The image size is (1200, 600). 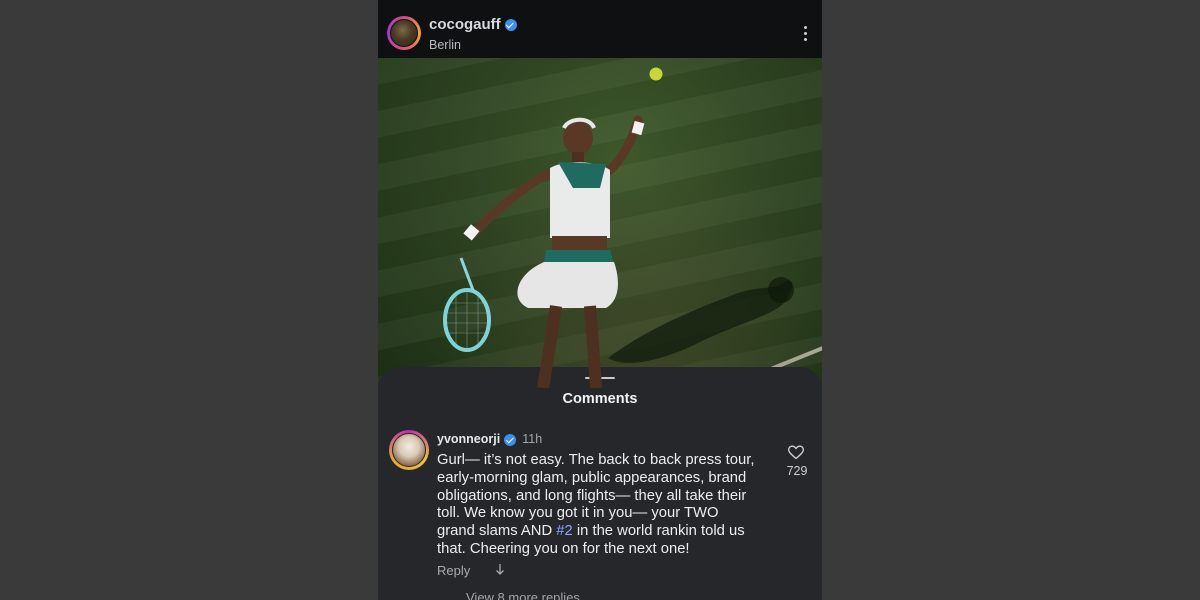 I want to click on reply-button: Reply, so click(x=453, y=570).